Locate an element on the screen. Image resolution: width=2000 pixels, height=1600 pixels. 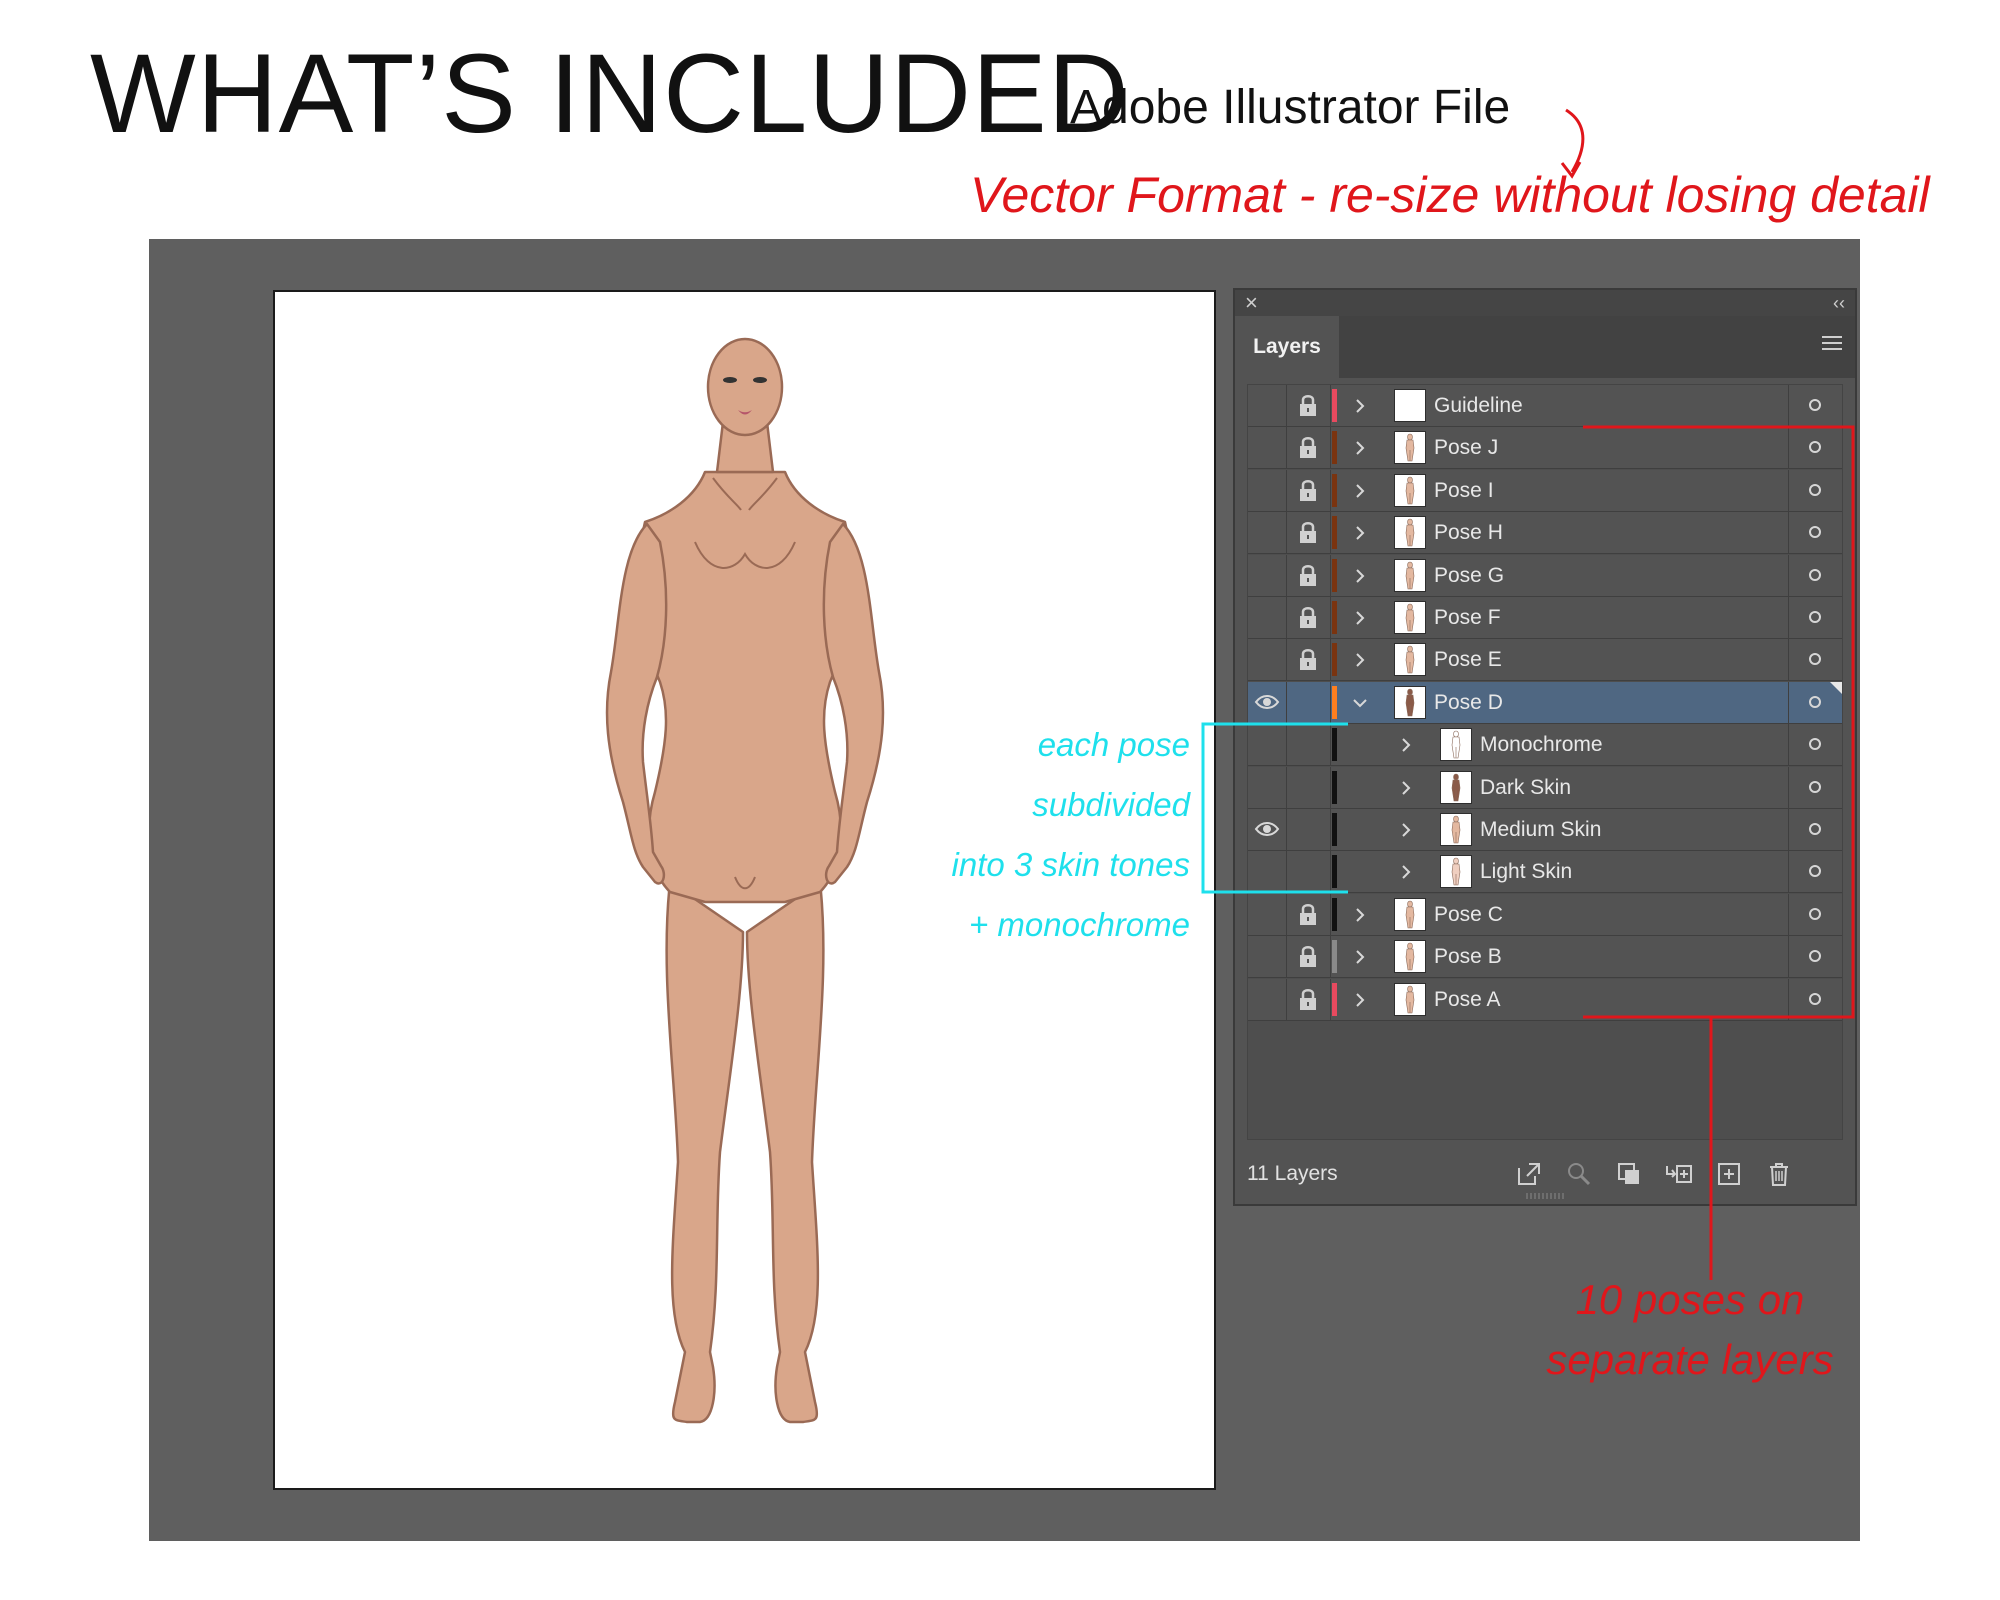
resize-grip-icon is located at coordinates (1545, 1196).